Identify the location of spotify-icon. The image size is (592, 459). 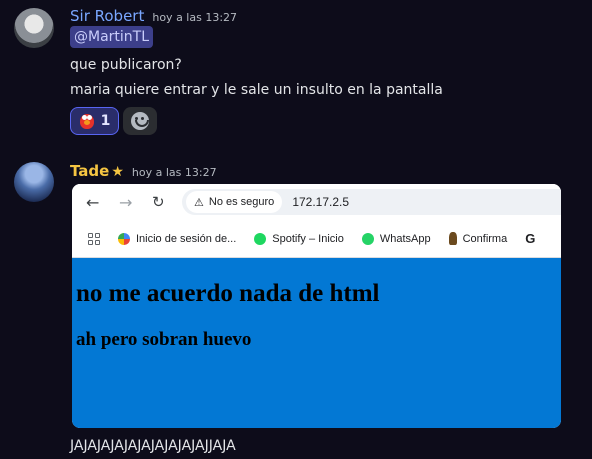
(260, 238).